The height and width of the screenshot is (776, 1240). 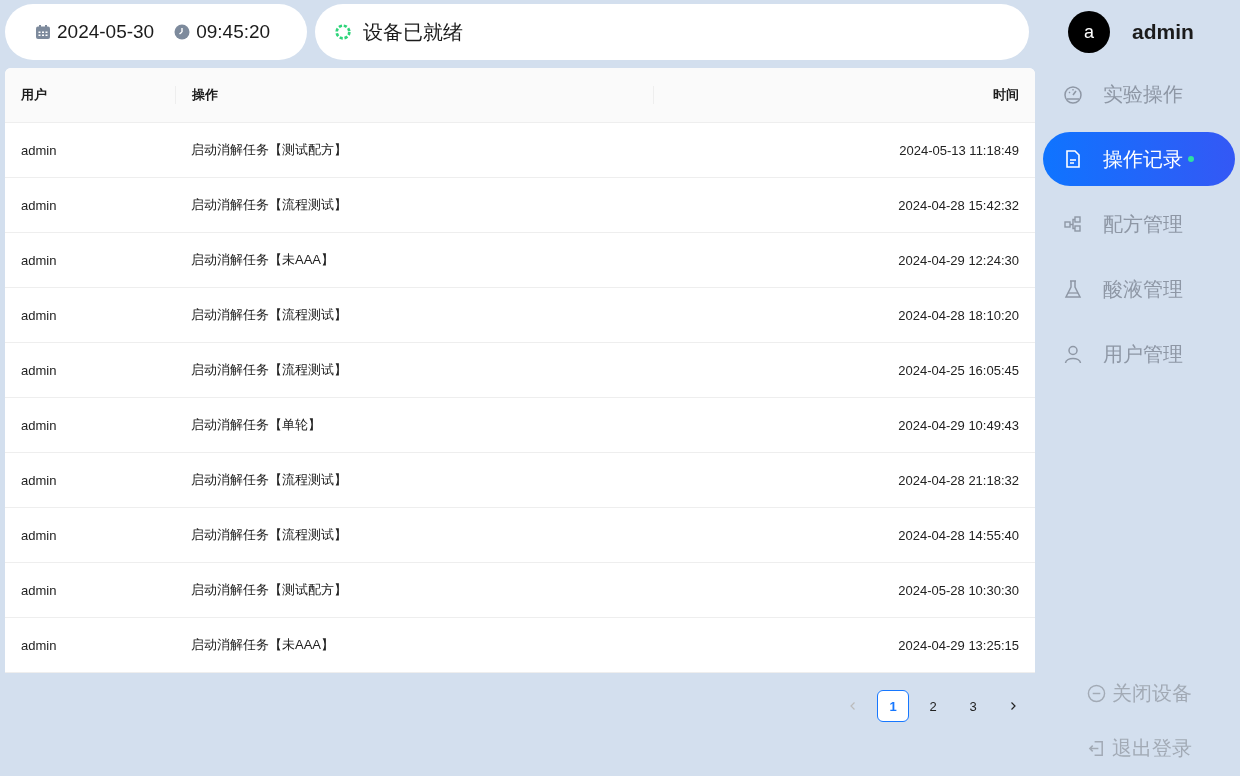 What do you see at coordinates (34, 95) in the screenshot?
I see `column-header: 用户` at bounding box center [34, 95].